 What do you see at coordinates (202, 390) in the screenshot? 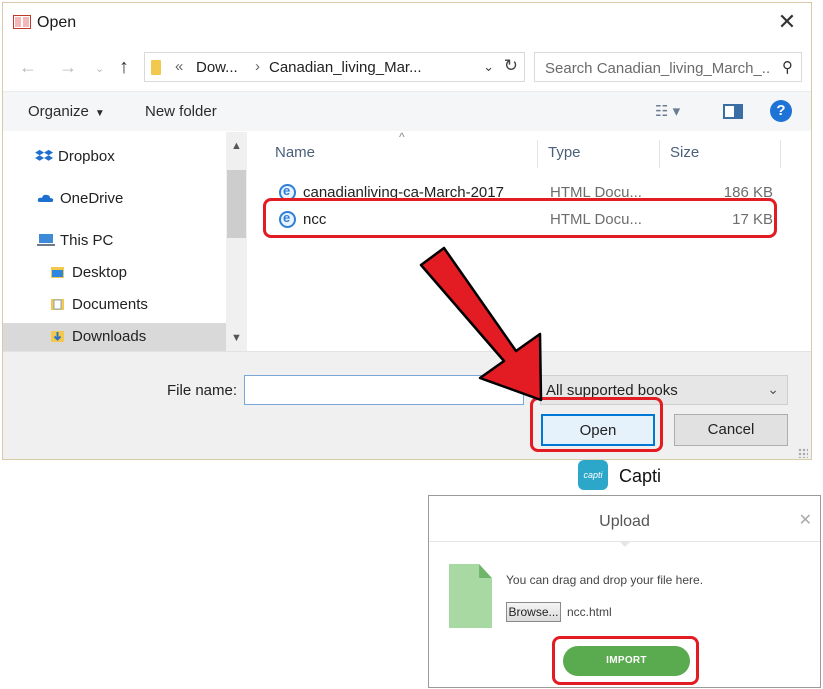
I see `file-name-label: File name:` at bounding box center [202, 390].